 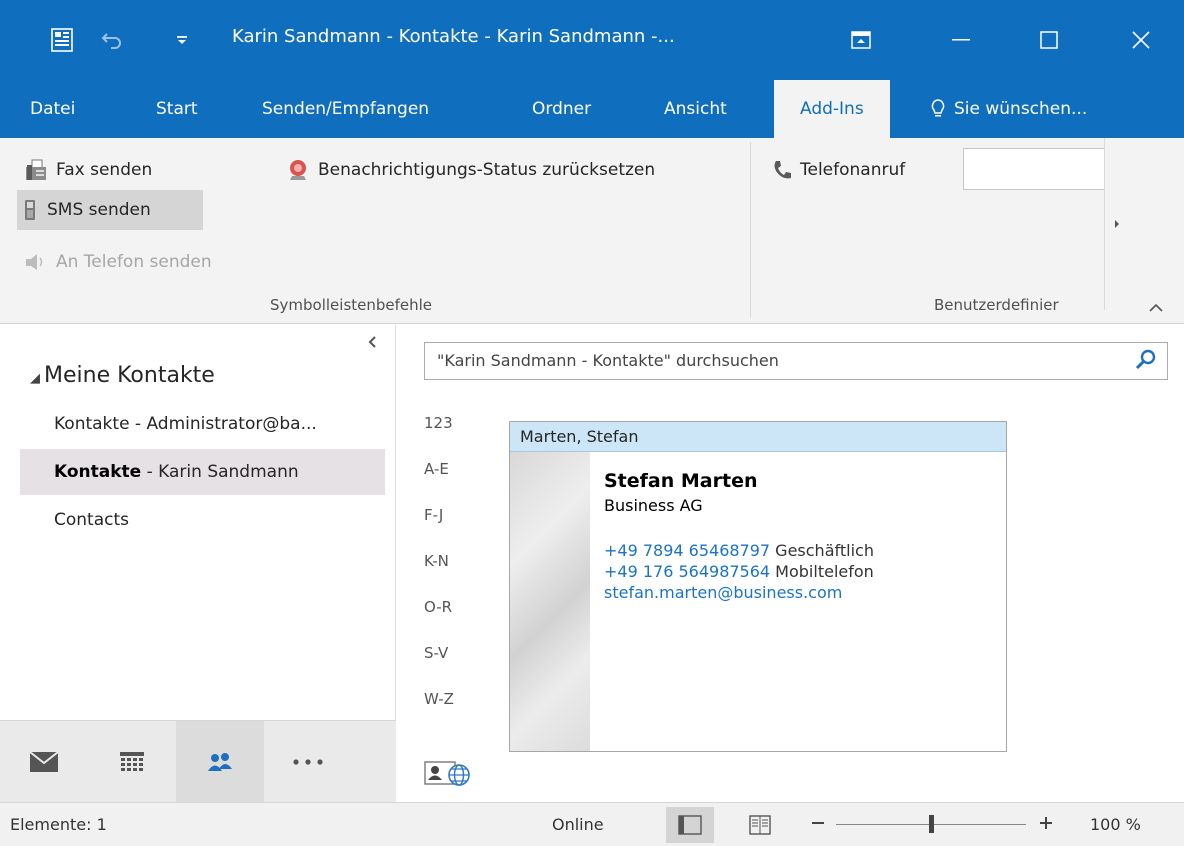 What do you see at coordinates (1034, 169) in the screenshot?
I see `telefon-input` at bounding box center [1034, 169].